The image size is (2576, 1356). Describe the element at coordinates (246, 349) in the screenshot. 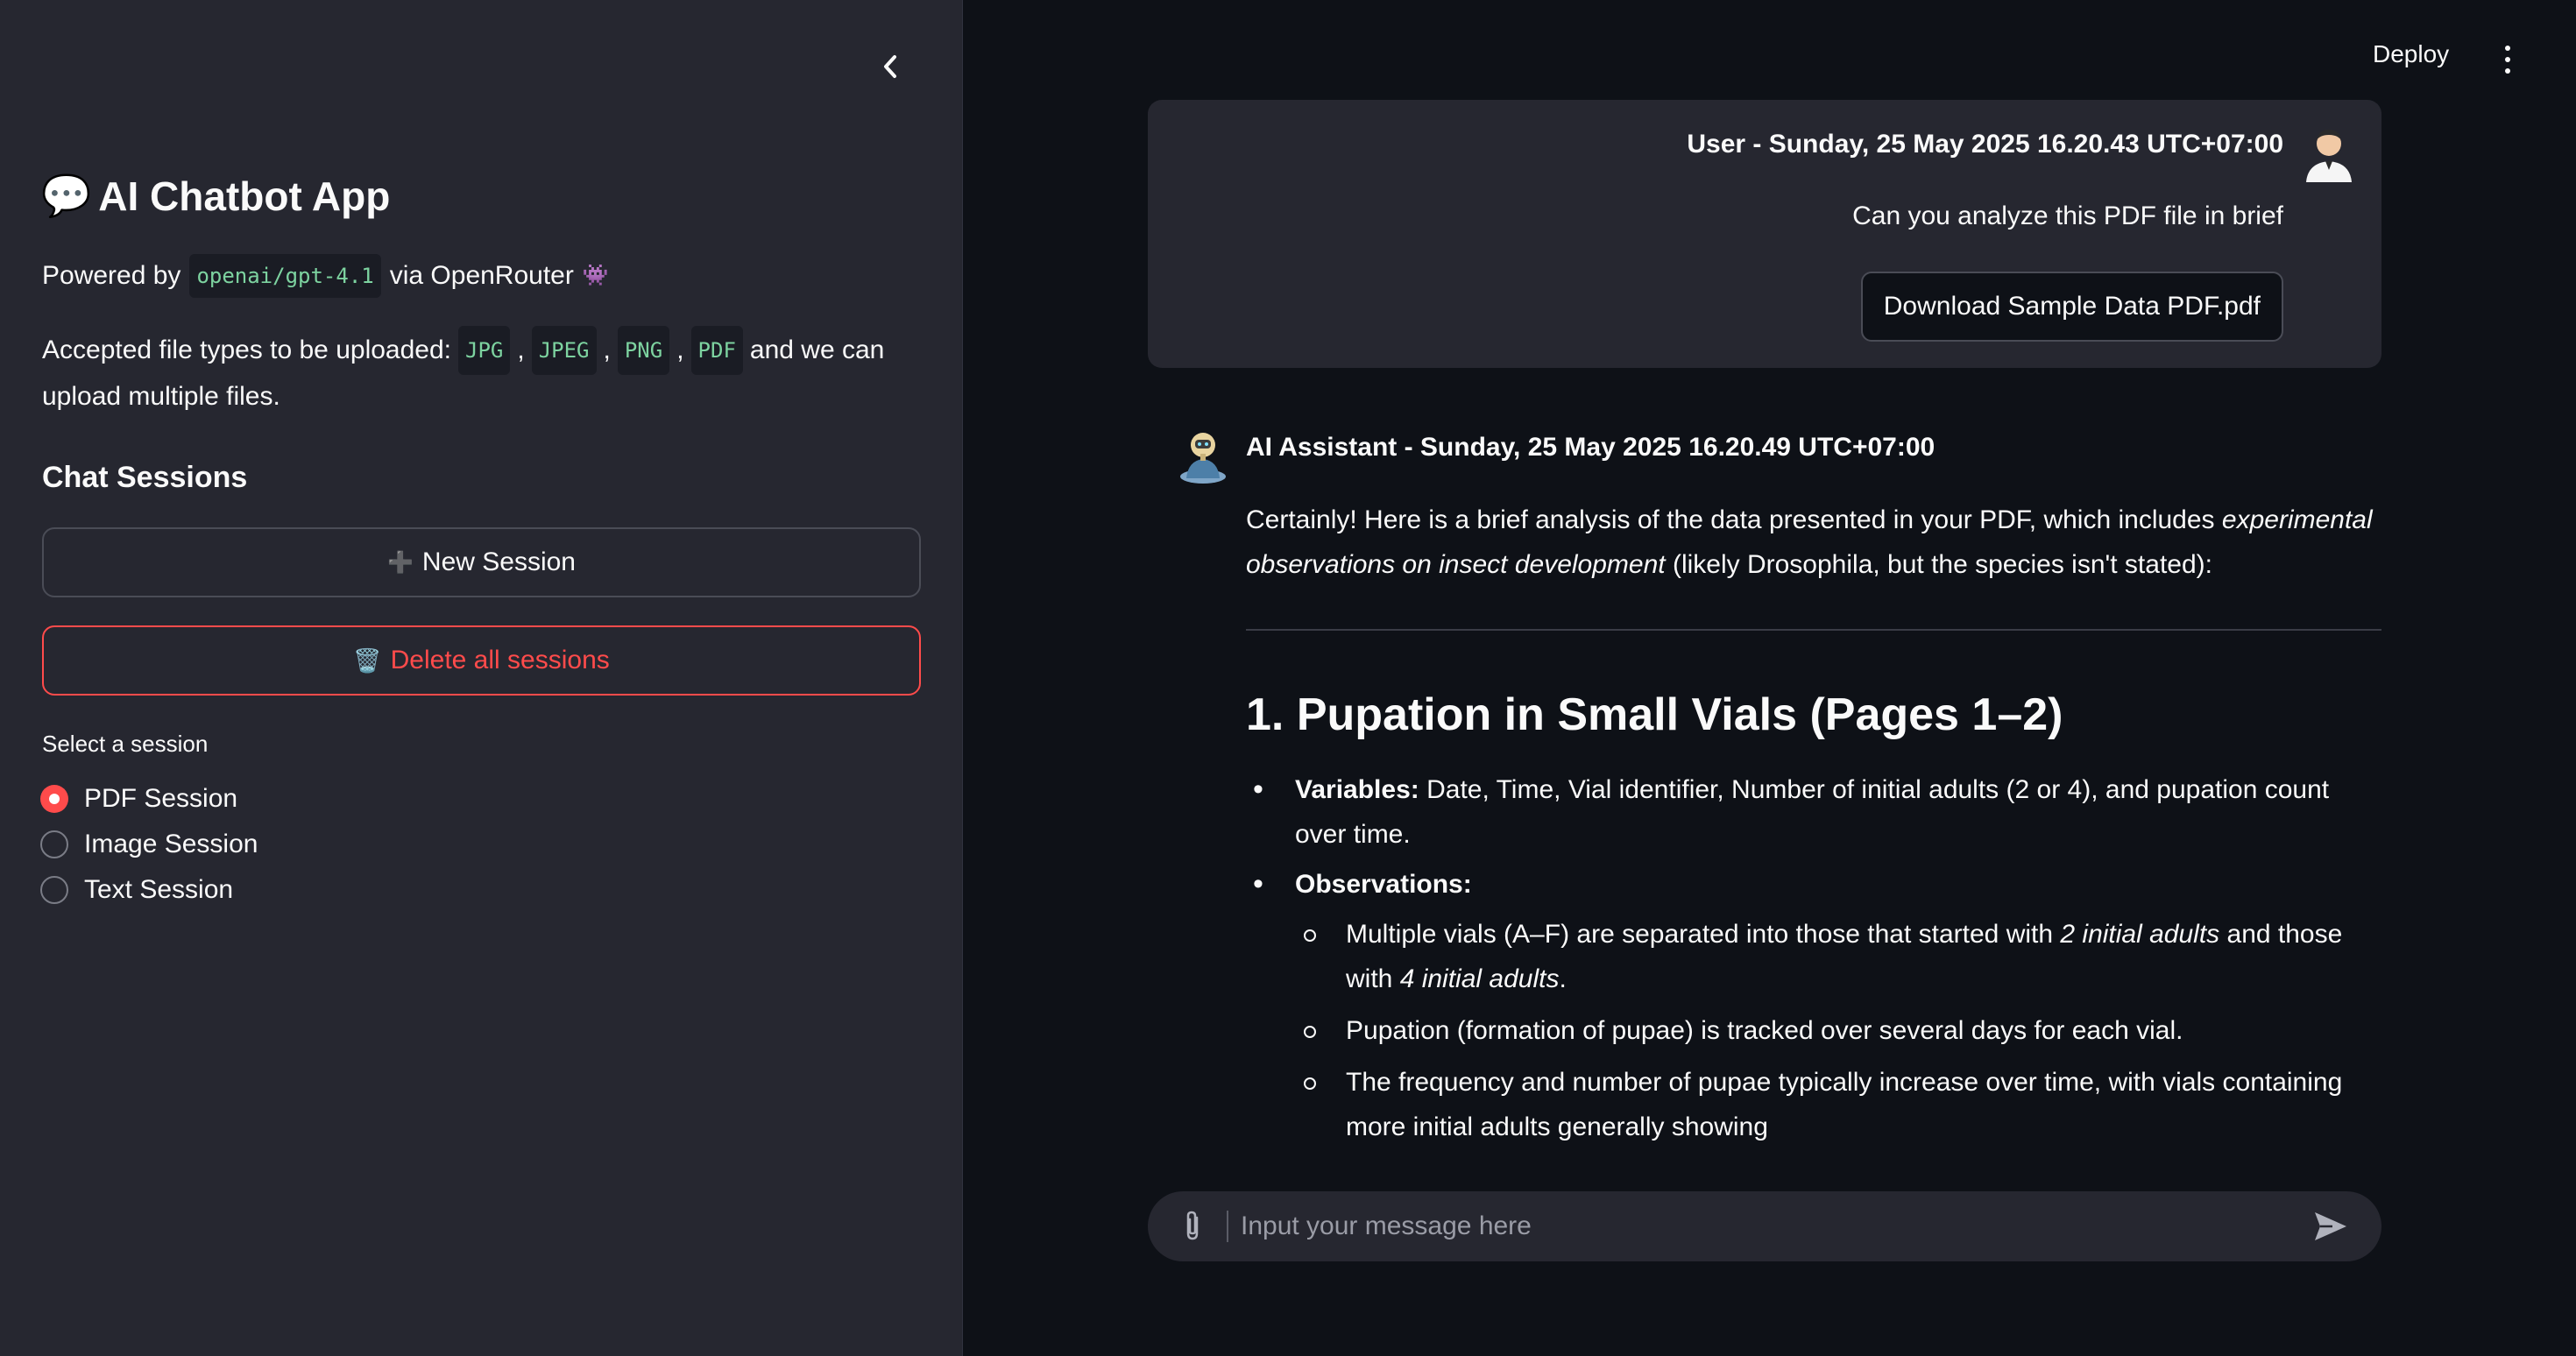

I see `accepted-prefix: Accepted file types to be uploaded:` at that location.